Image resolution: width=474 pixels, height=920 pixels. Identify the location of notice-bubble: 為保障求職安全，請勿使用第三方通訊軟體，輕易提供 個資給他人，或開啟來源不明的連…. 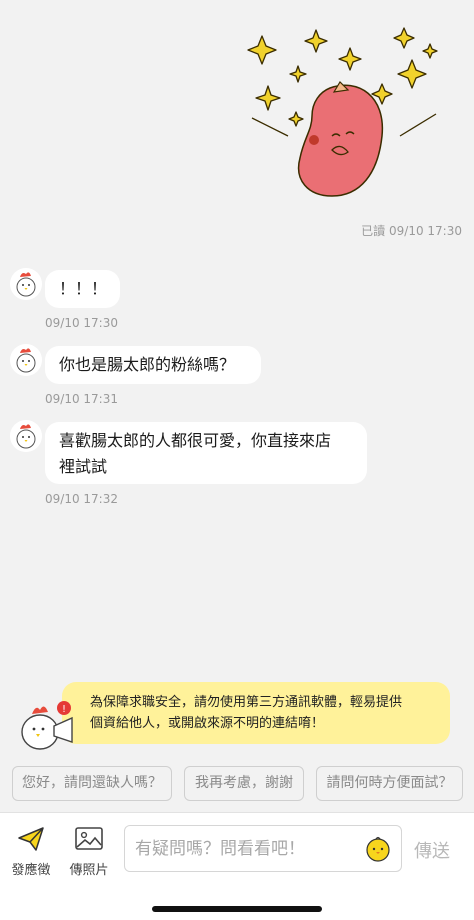
(256, 713).